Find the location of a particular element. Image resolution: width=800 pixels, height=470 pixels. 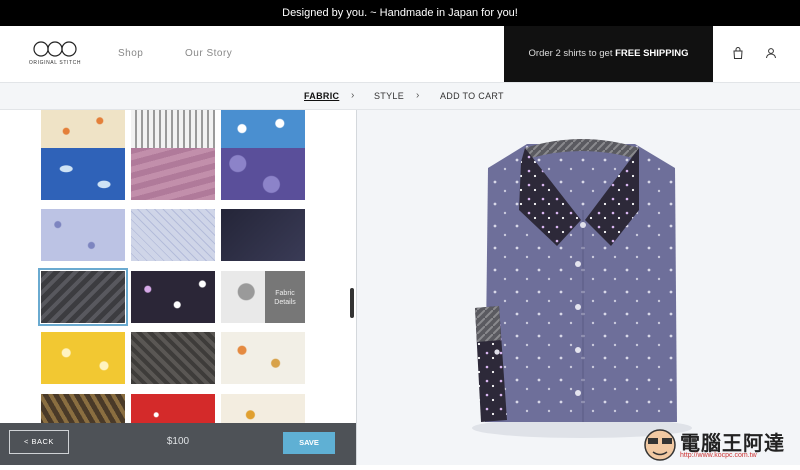

bag-icon is located at coordinates (738, 53).